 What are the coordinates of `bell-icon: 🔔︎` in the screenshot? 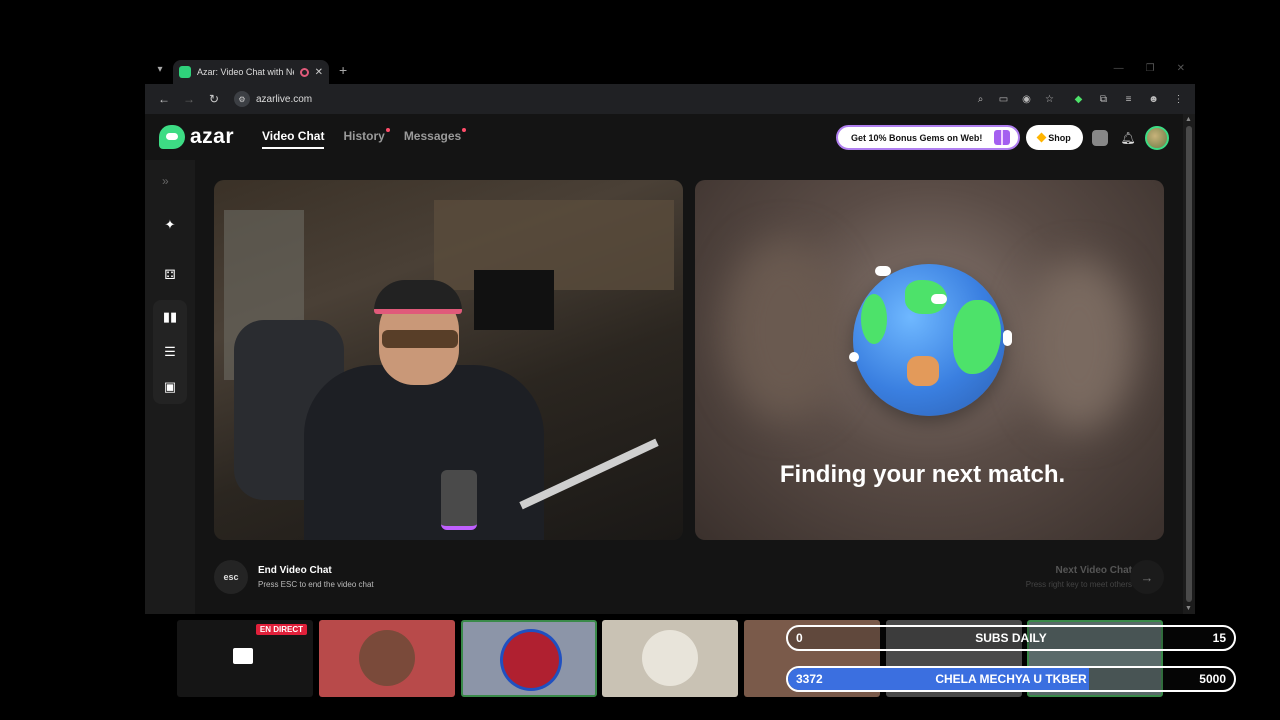 It's located at (1128, 138).